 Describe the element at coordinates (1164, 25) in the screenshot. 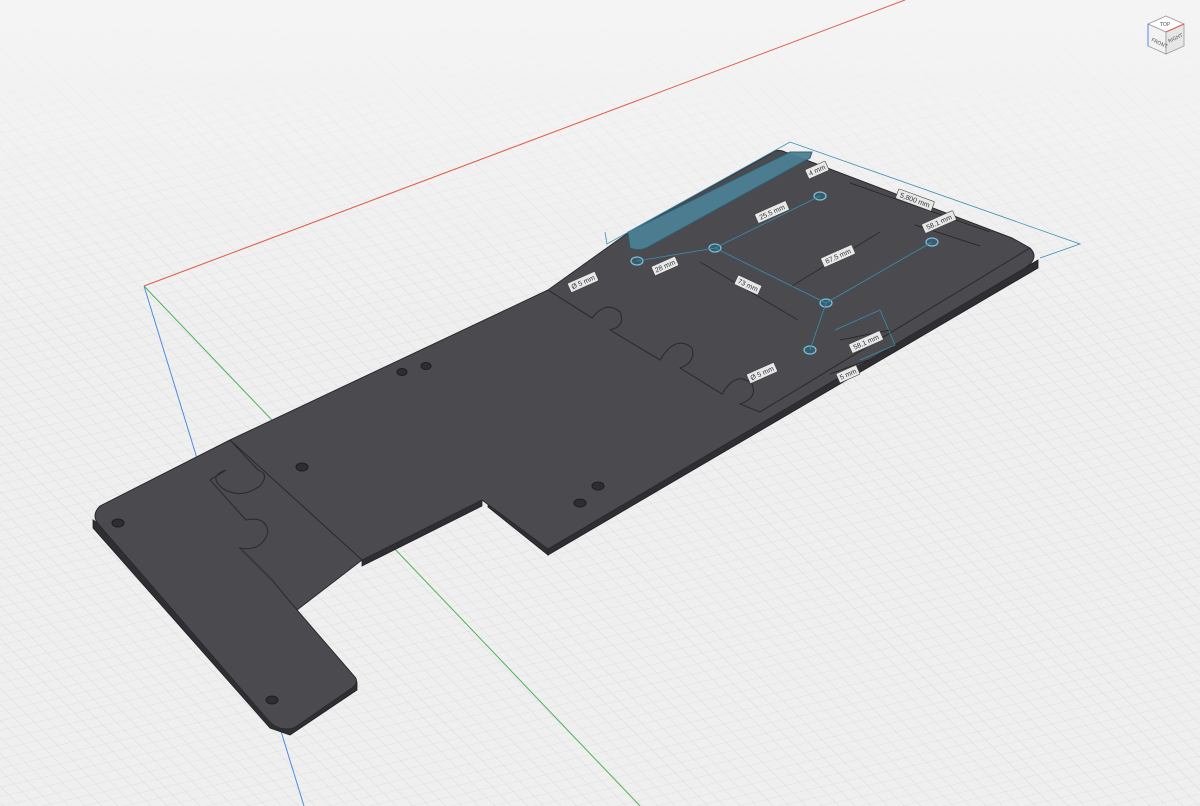

I see `view-cube-top-label: TOP` at that location.